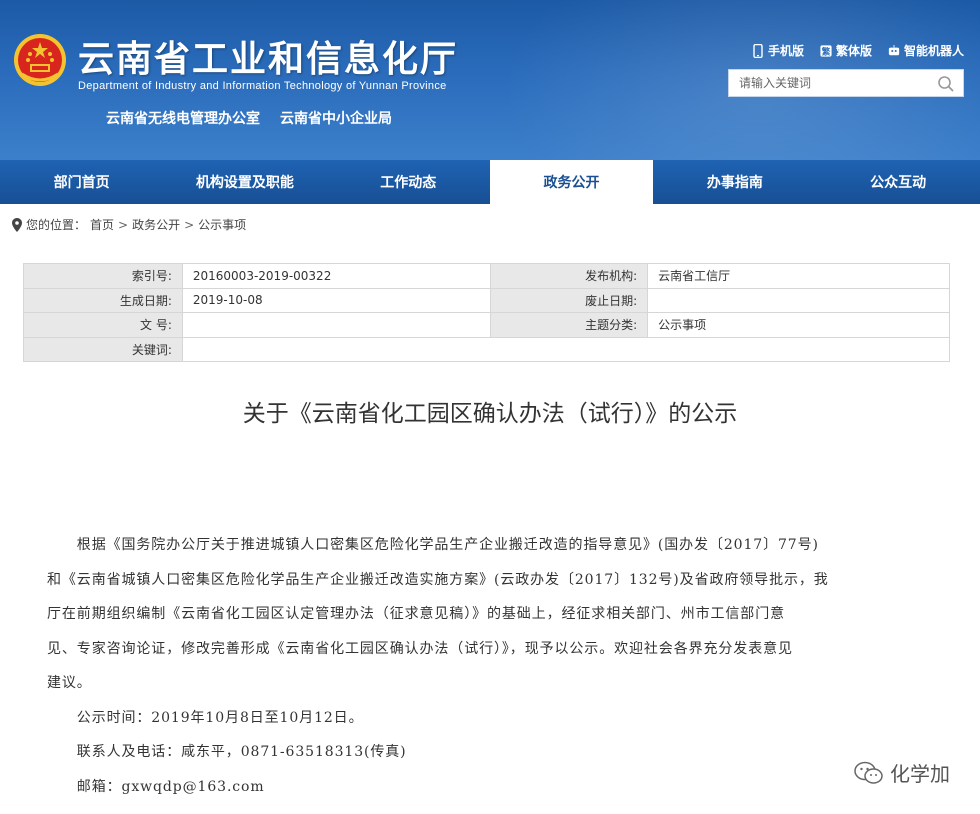 The height and width of the screenshot is (814, 980). What do you see at coordinates (798, 300) in the screenshot?
I see `expiry-date-value` at bounding box center [798, 300].